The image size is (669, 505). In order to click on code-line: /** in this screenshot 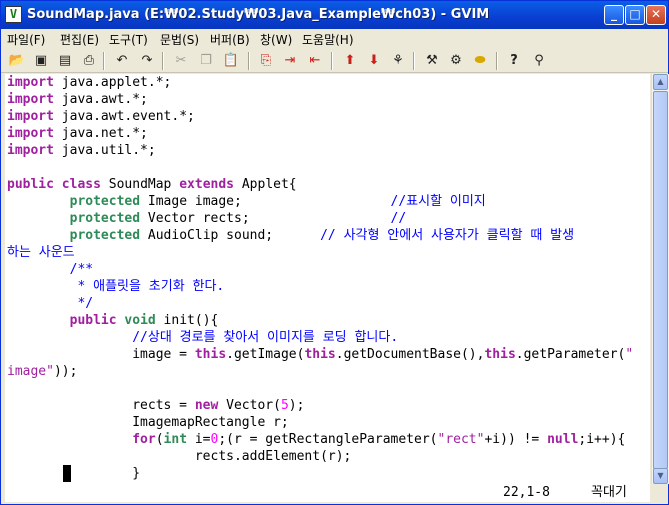, I will do `click(50, 269)`.